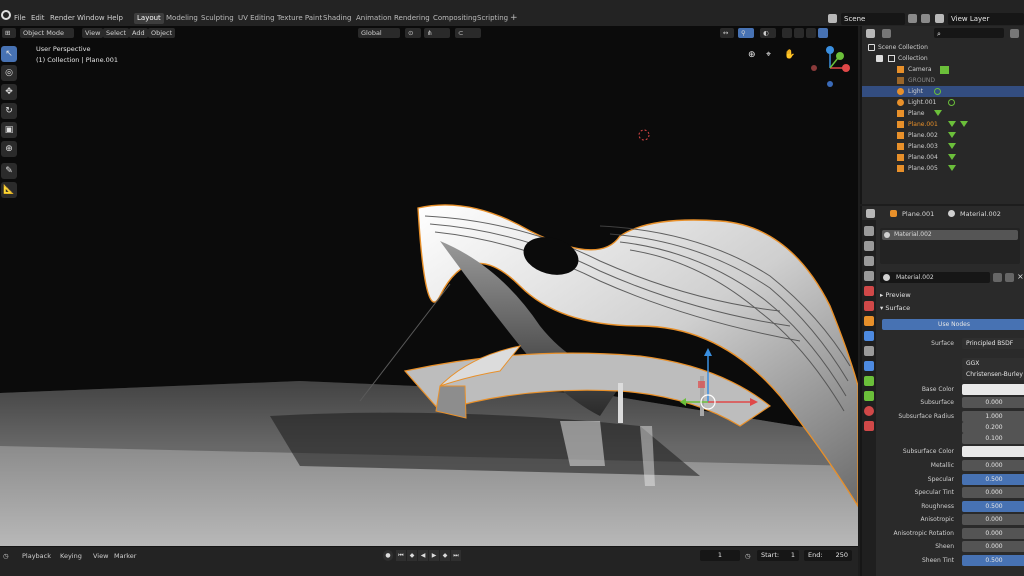 This screenshot has width=1024, height=576. I want to click on outliner-search-input: ⌕, so click(969, 33).